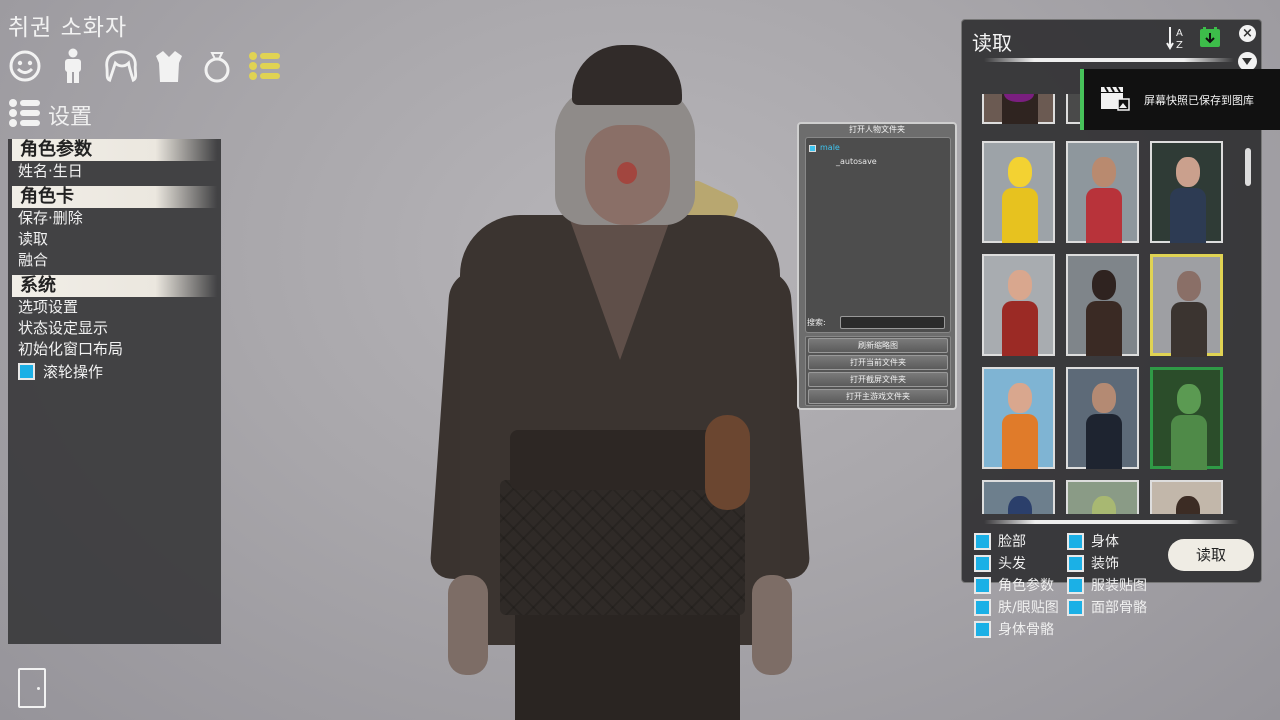 This screenshot has width=1280, height=720. What do you see at coordinates (1014, 585) in the screenshot?
I see `option-character-params: 角色参数` at bounding box center [1014, 585].